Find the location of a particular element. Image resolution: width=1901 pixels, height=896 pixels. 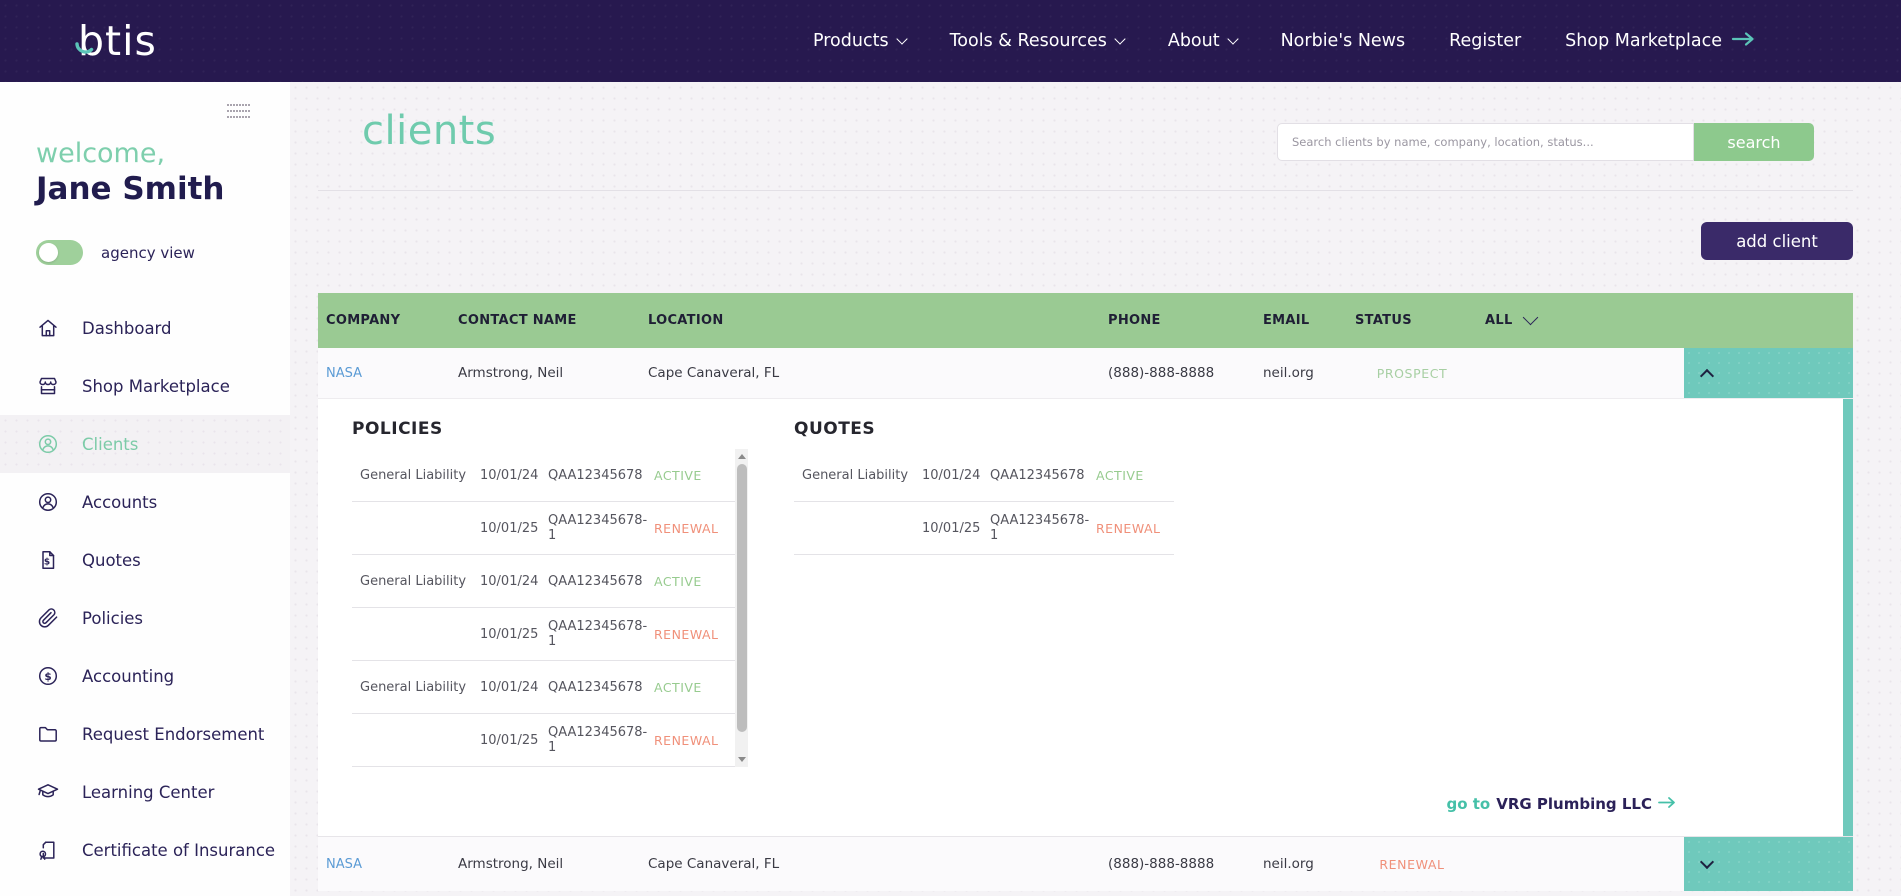

quote-number: QAA12345678-1 is located at coordinates (1040, 528).